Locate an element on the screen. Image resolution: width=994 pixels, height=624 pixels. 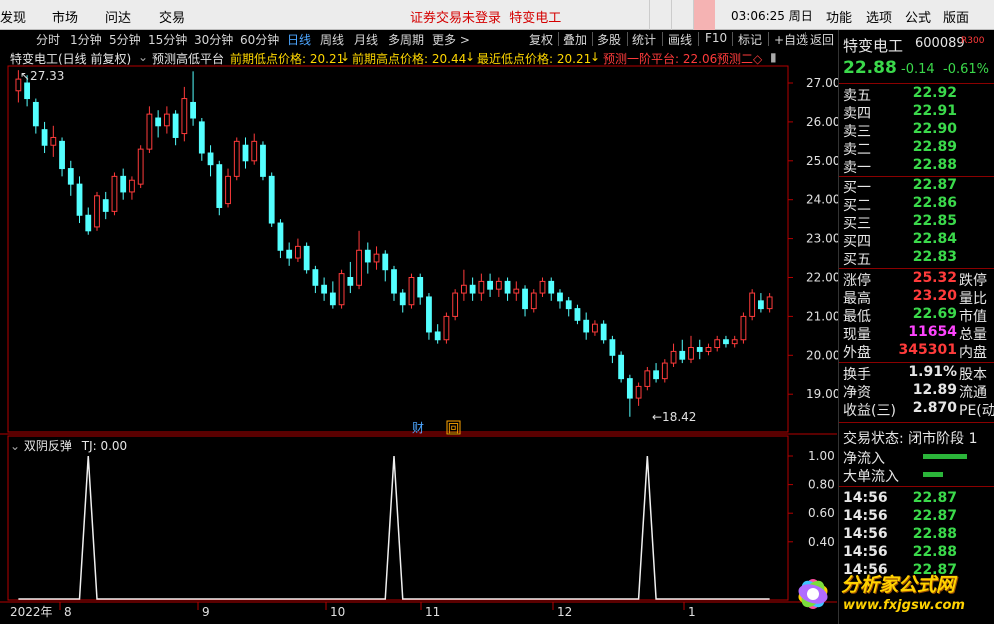
stat-row: 外盘 345301 内盘 is located at coordinates (917, 351).